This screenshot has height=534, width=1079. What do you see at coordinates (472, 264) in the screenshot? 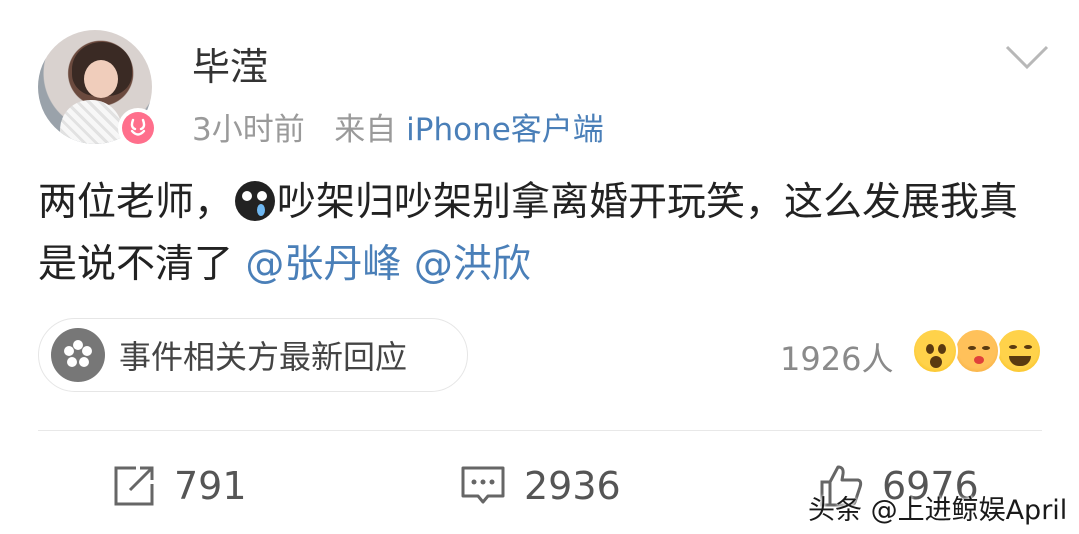
I see `mention-link: @洪欣` at bounding box center [472, 264].